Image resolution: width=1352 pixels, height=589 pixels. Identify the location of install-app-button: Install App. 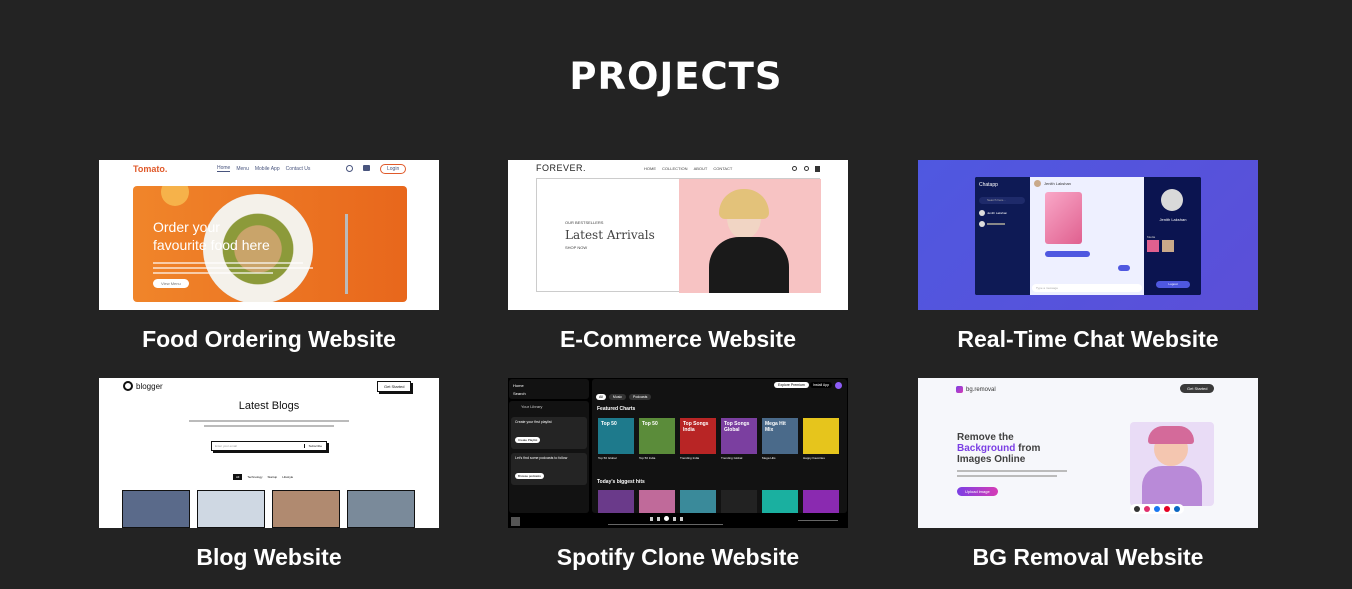
(821, 385).